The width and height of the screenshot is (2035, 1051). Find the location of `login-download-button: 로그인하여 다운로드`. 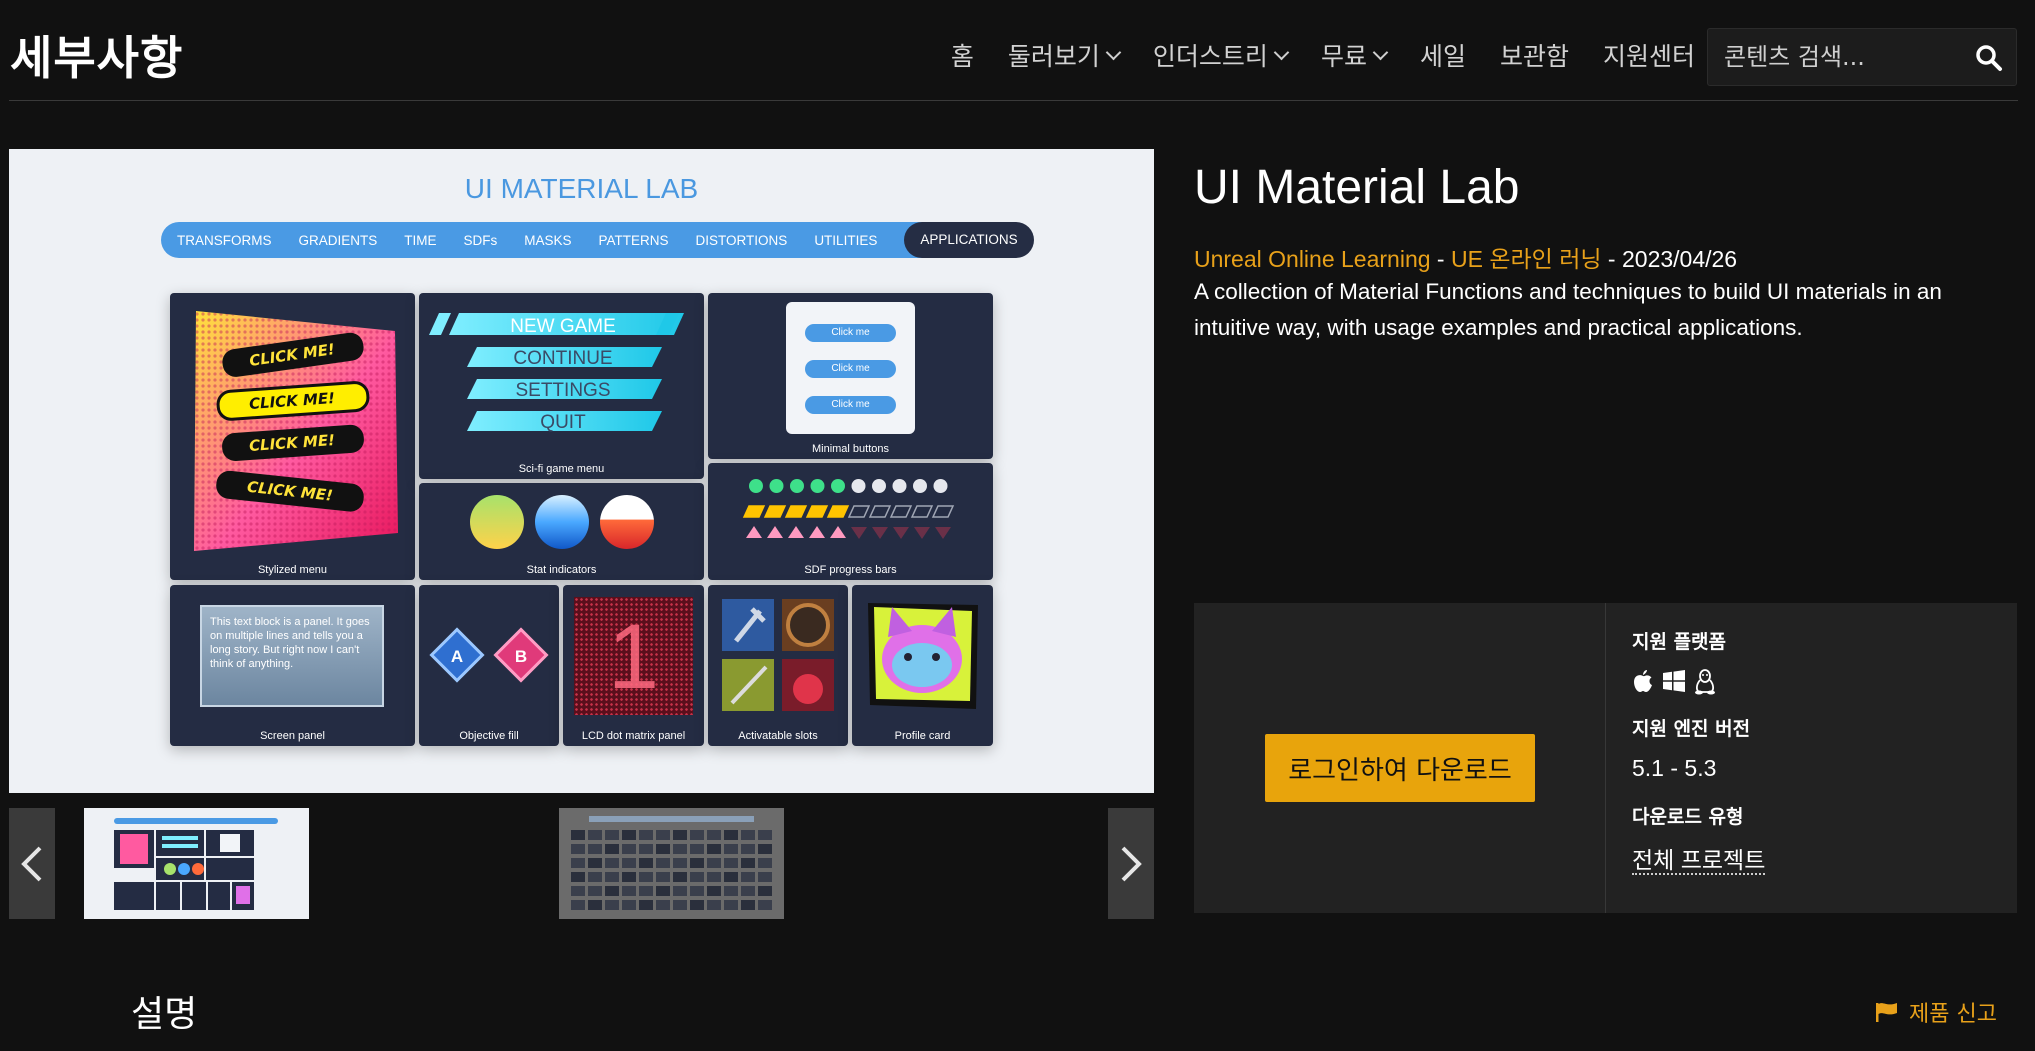

login-download-button: 로그인하여 다운로드 is located at coordinates (1400, 768).